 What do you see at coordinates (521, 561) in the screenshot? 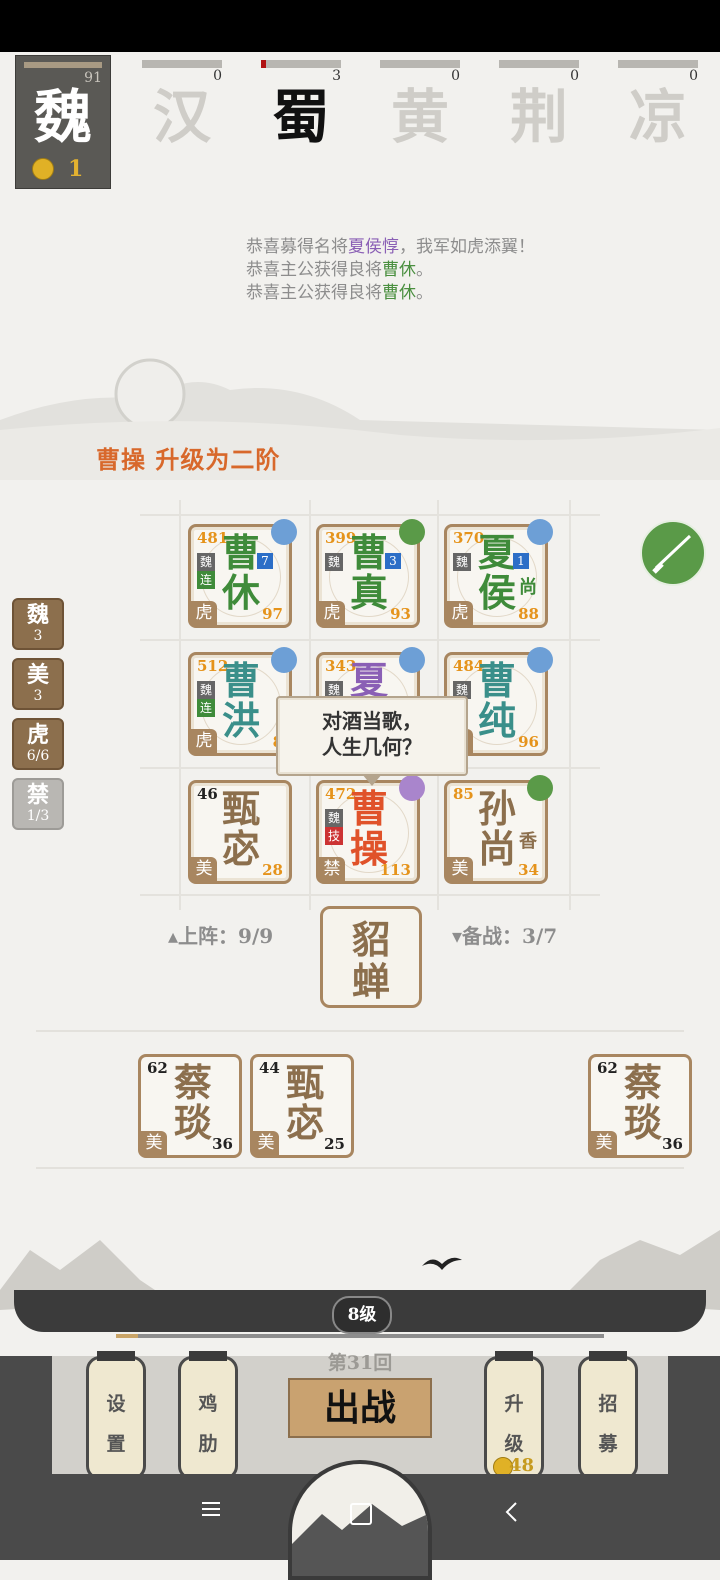
I see `star-level: 1` at bounding box center [521, 561].